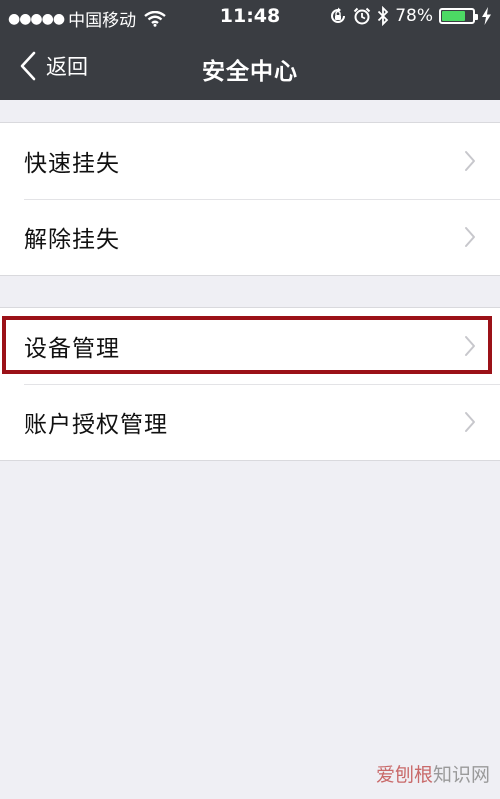 This screenshot has height=799, width=500. Describe the element at coordinates (250, 17) in the screenshot. I see `status-bar: ●●●●● 中国移动 11:48 78%` at that location.